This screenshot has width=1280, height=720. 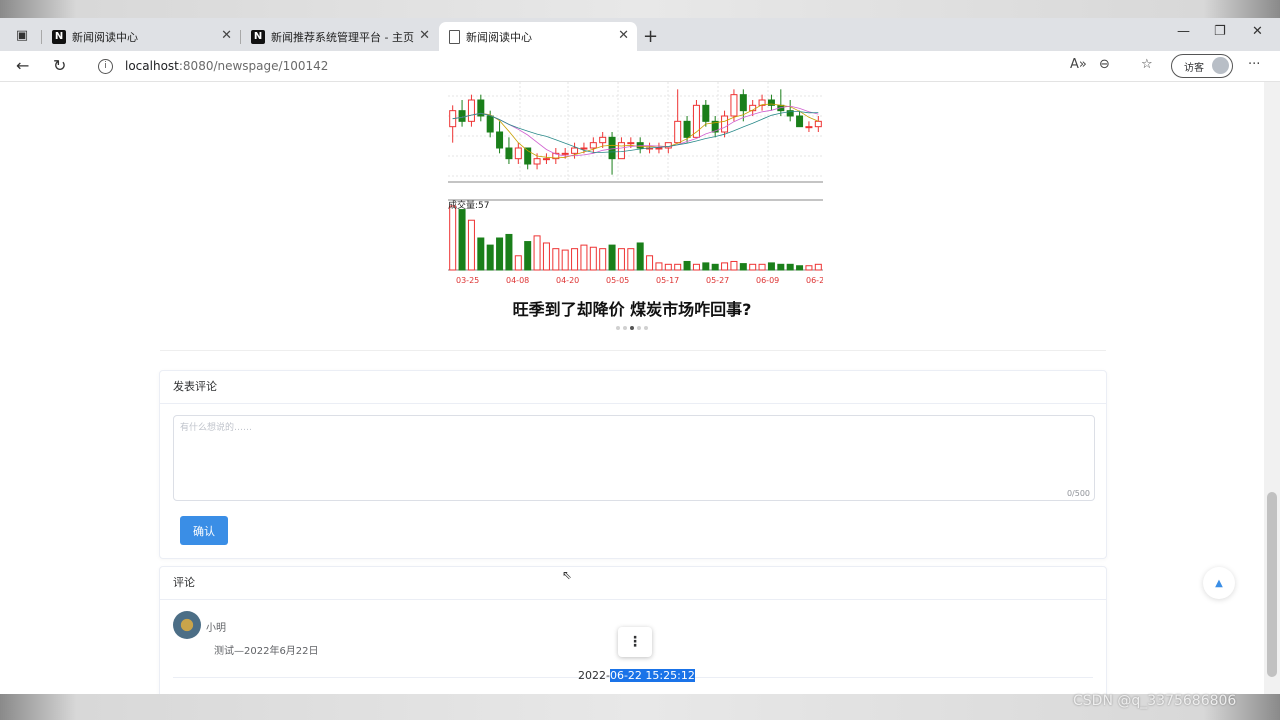 I want to click on tab-admin-home: N 新闻推荐系统管理平台 - 主页 ✕, so click(x=339, y=36).